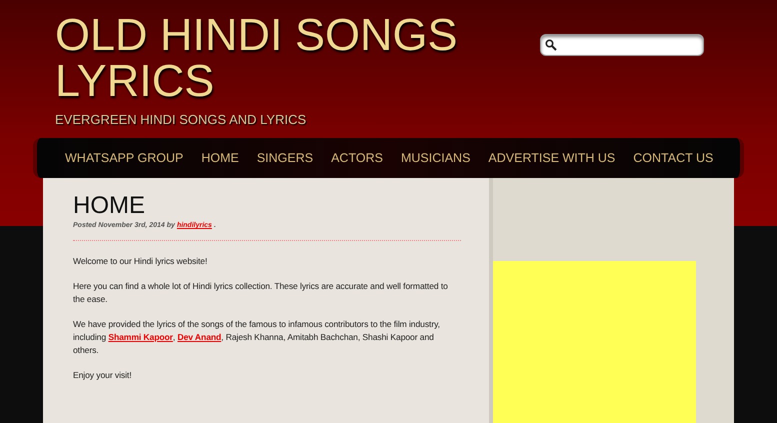 The image size is (777, 423). I want to click on text-link: Shammi Kapoor, so click(140, 337).